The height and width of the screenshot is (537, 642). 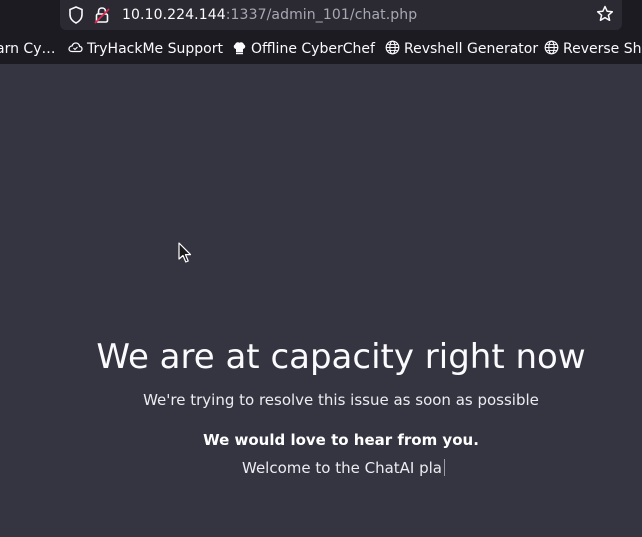 I want to click on mouse-pointer-icon, so click(x=185, y=253).